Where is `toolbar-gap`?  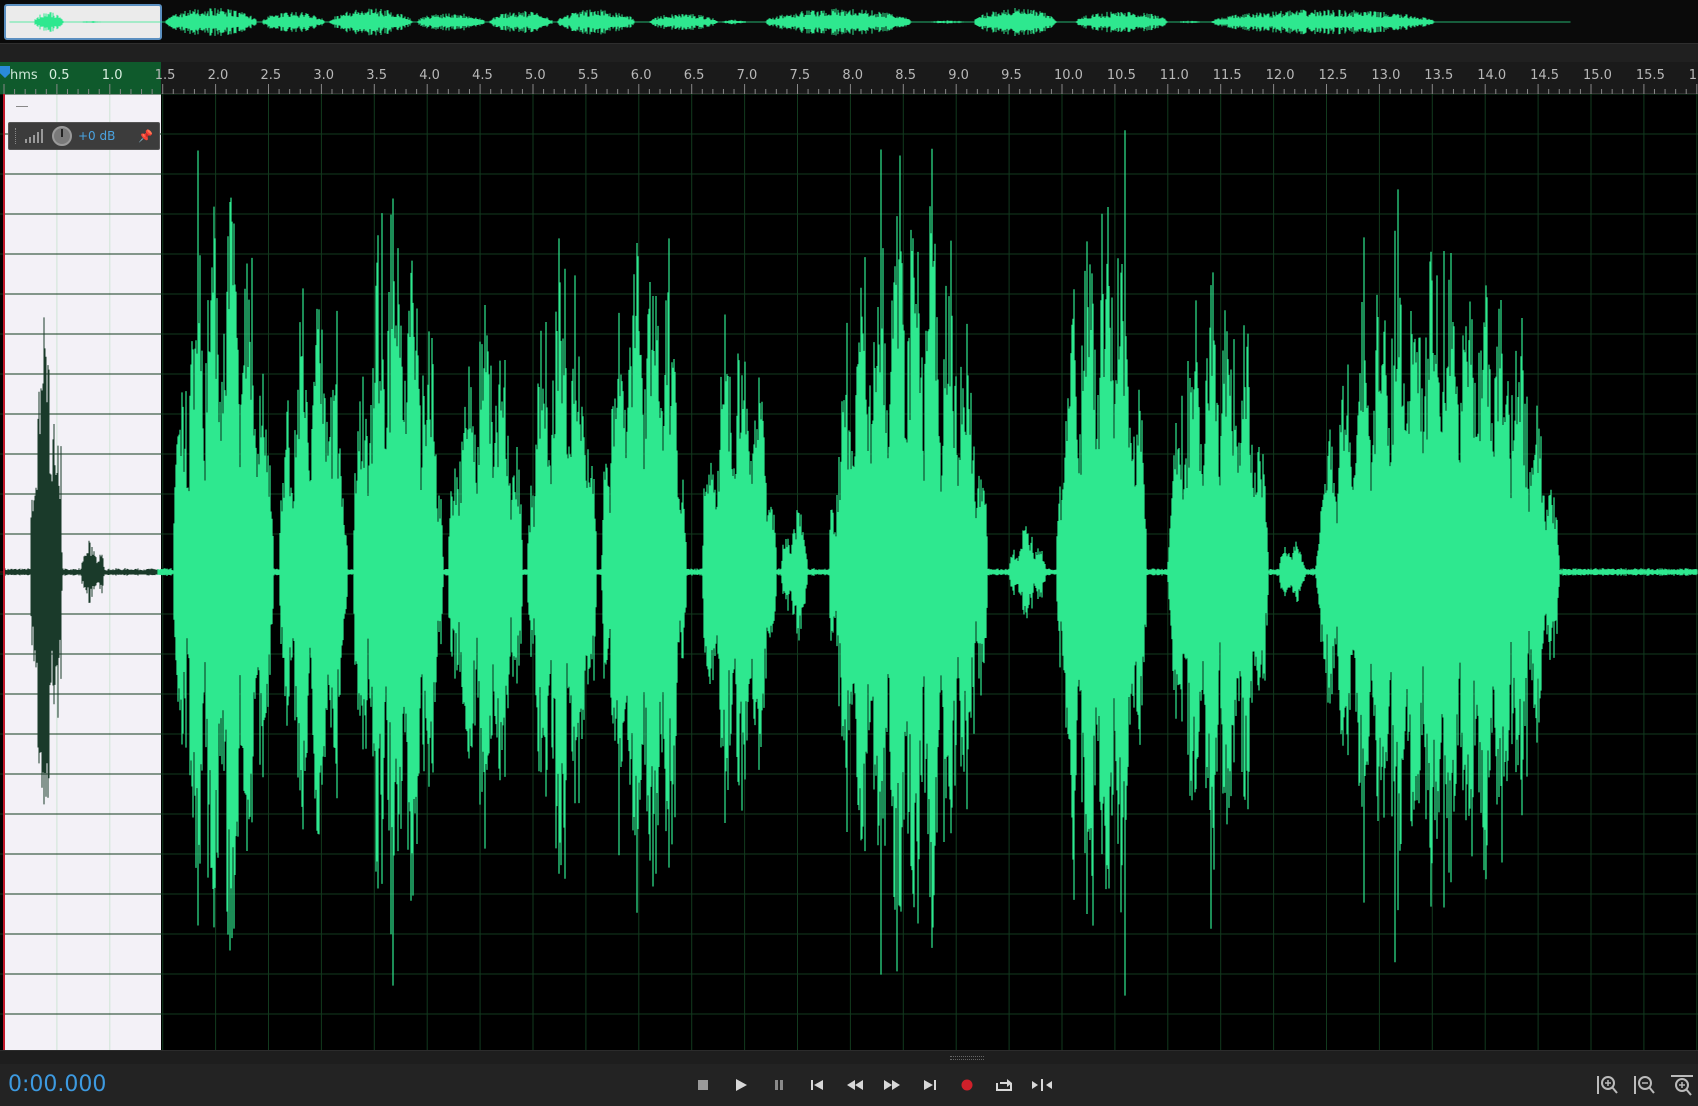
toolbar-gap is located at coordinates (849, 53).